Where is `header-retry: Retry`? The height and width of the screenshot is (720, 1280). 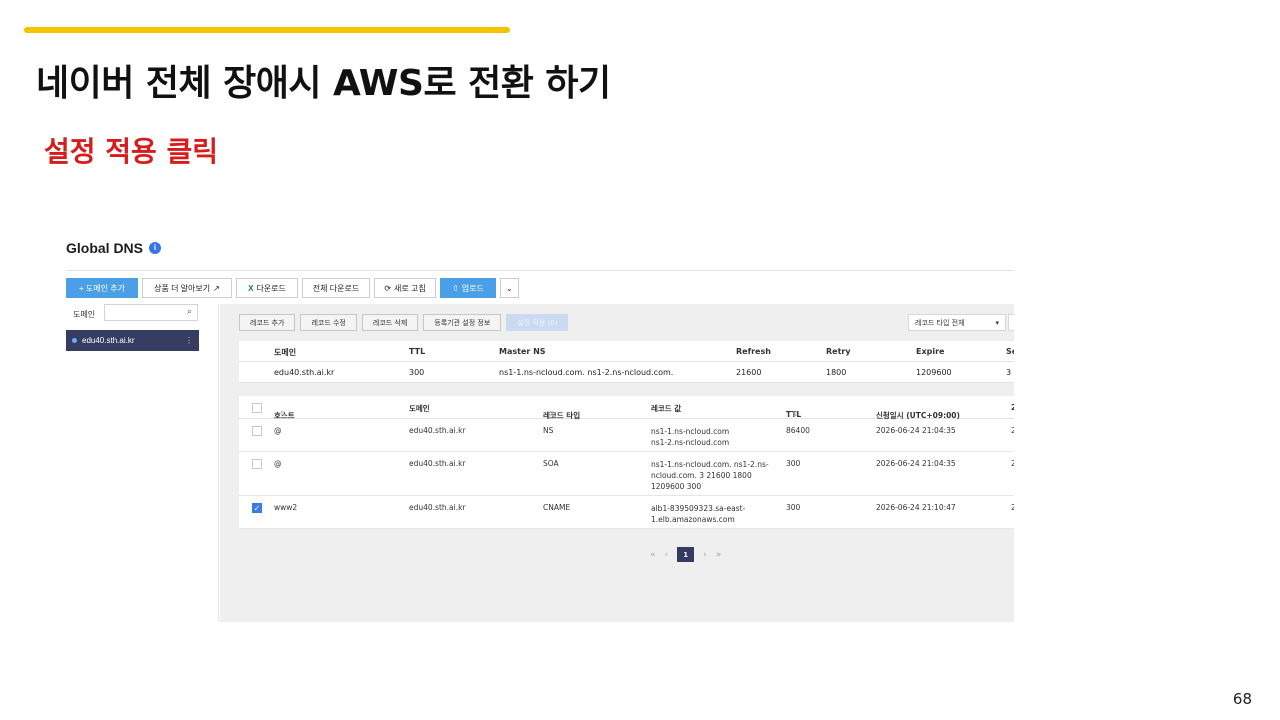
header-retry: Retry is located at coordinates (838, 351).